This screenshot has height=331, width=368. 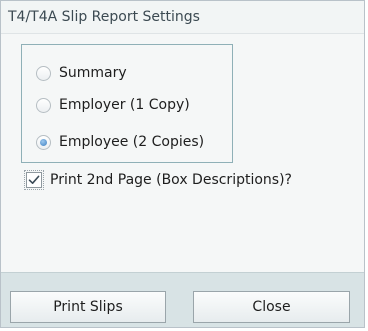 I want to click on print-second-page-checkbox, so click(x=34, y=180).